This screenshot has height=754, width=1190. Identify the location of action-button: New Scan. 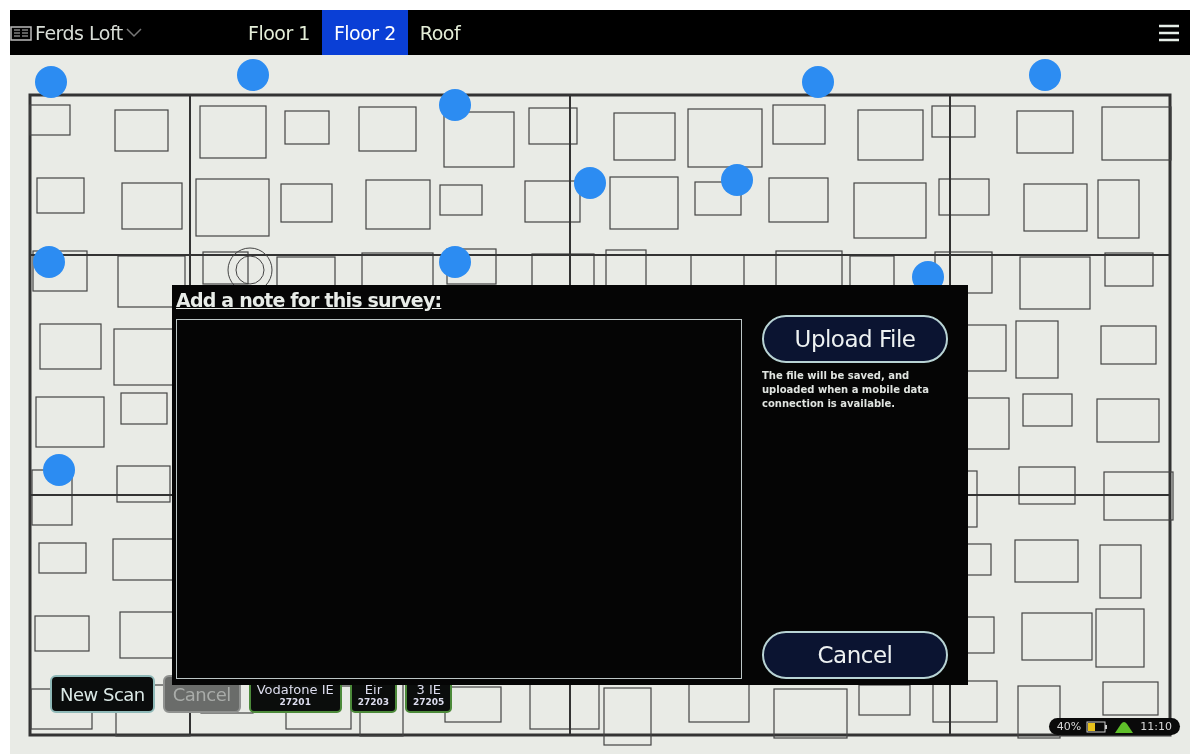
(102, 694).